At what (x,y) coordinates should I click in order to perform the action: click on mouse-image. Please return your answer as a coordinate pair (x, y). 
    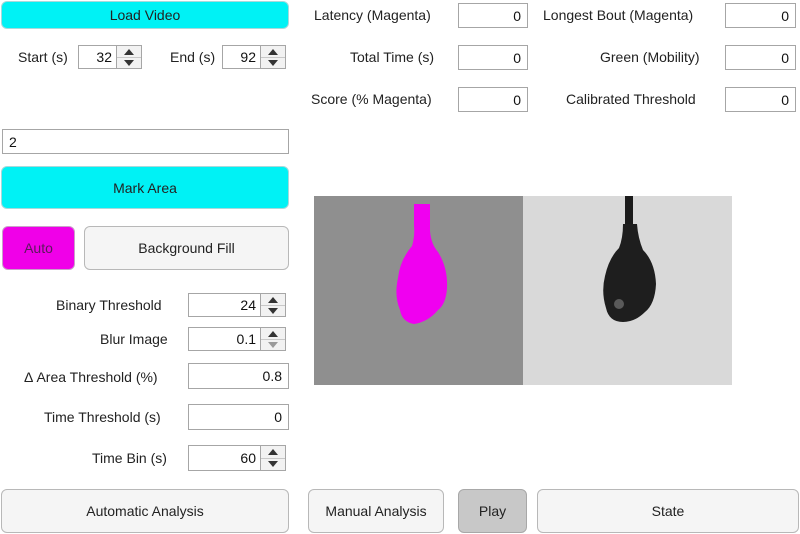
    Looking at the image, I should click on (627, 290).